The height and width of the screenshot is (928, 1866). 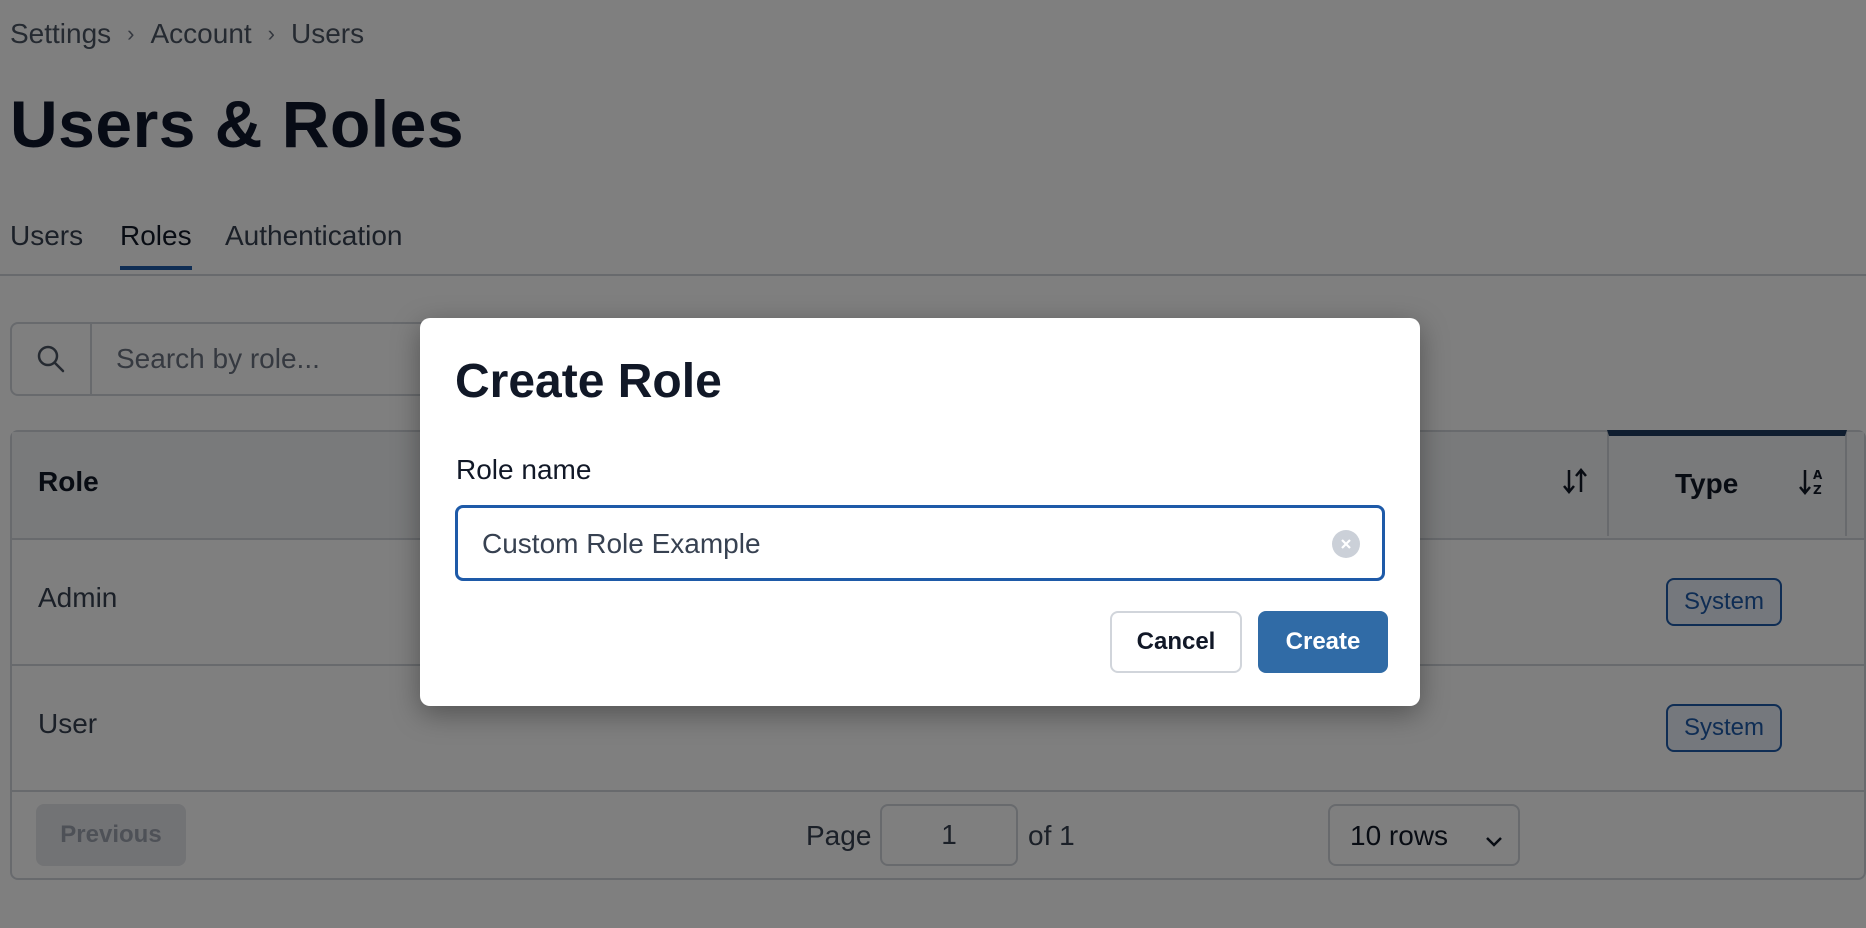 What do you see at coordinates (588, 381) in the screenshot?
I see `dialog-title: Create Role` at bounding box center [588, 381].